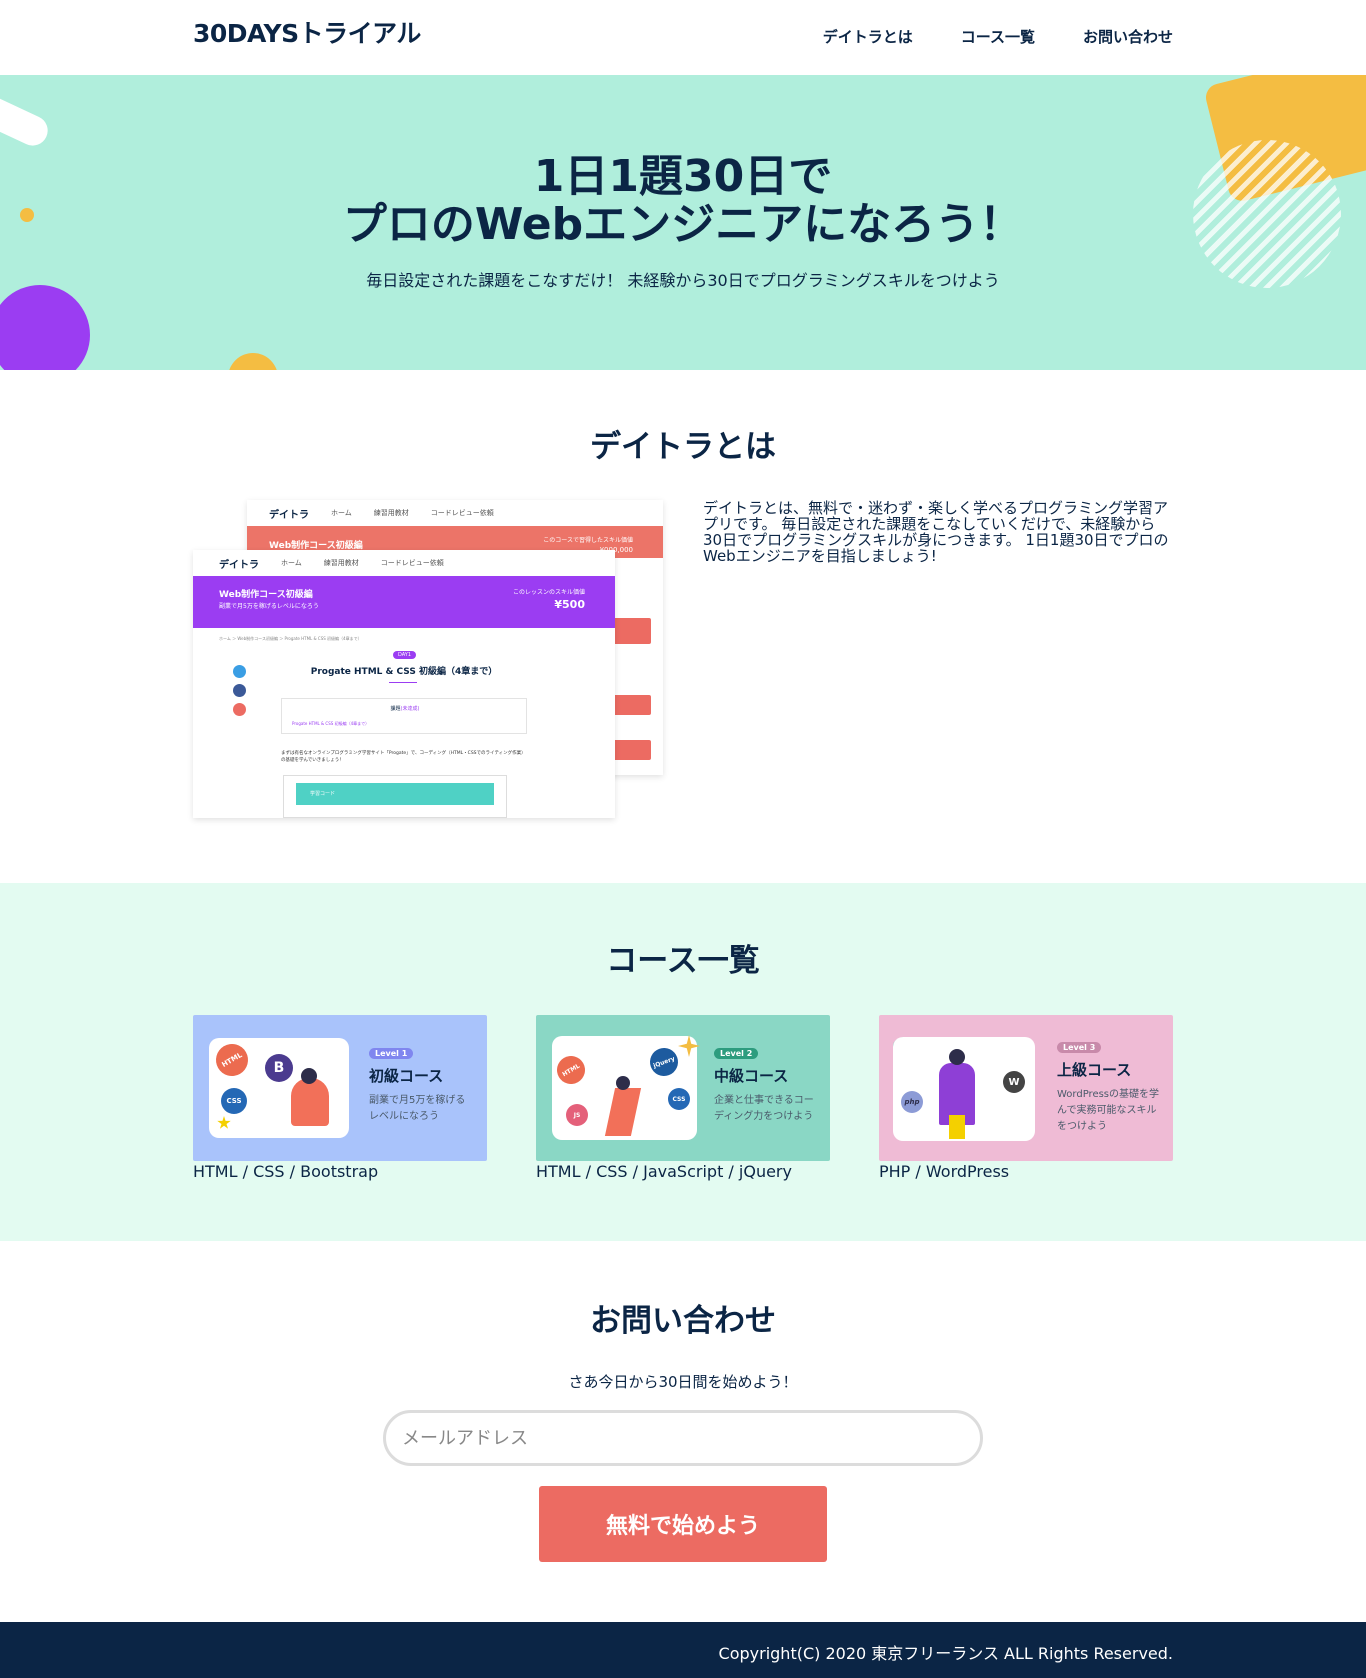  I want to click on course-name: 初級コース, so click(406, 1076).